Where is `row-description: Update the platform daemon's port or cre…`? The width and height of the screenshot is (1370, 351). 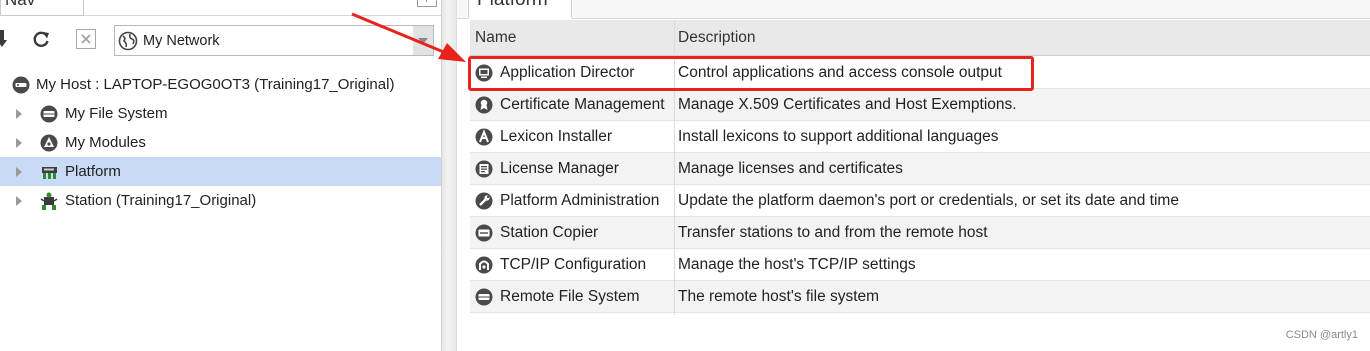
row-description: Update the platform daemon's port or cre… is located at coordinates (928, 200).